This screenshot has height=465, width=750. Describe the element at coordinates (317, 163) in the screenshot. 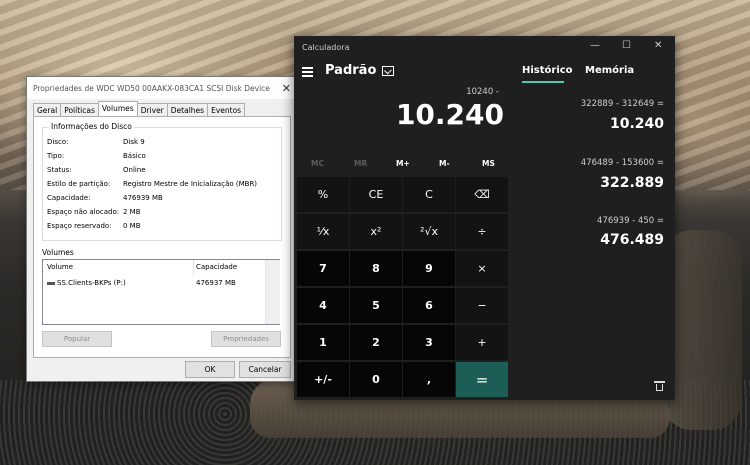

I see `memory-clear-button: MC` at that location.